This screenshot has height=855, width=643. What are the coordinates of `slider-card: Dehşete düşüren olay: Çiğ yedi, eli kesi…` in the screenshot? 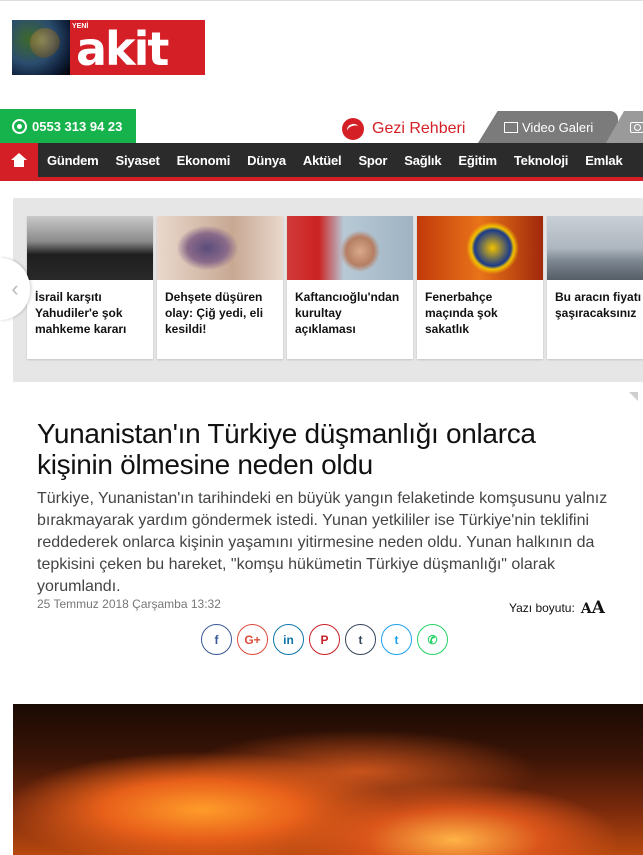 It's located at (220, 287).